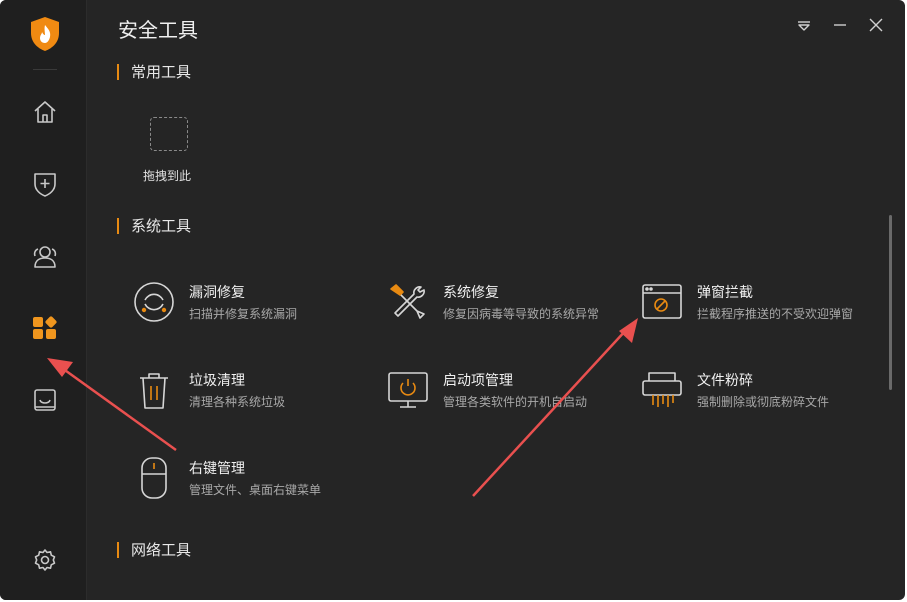  What do you see at coordinates (158, 30) in the screenshot?
I see `page-title: 安全工具` at bounding box center [158, 30].